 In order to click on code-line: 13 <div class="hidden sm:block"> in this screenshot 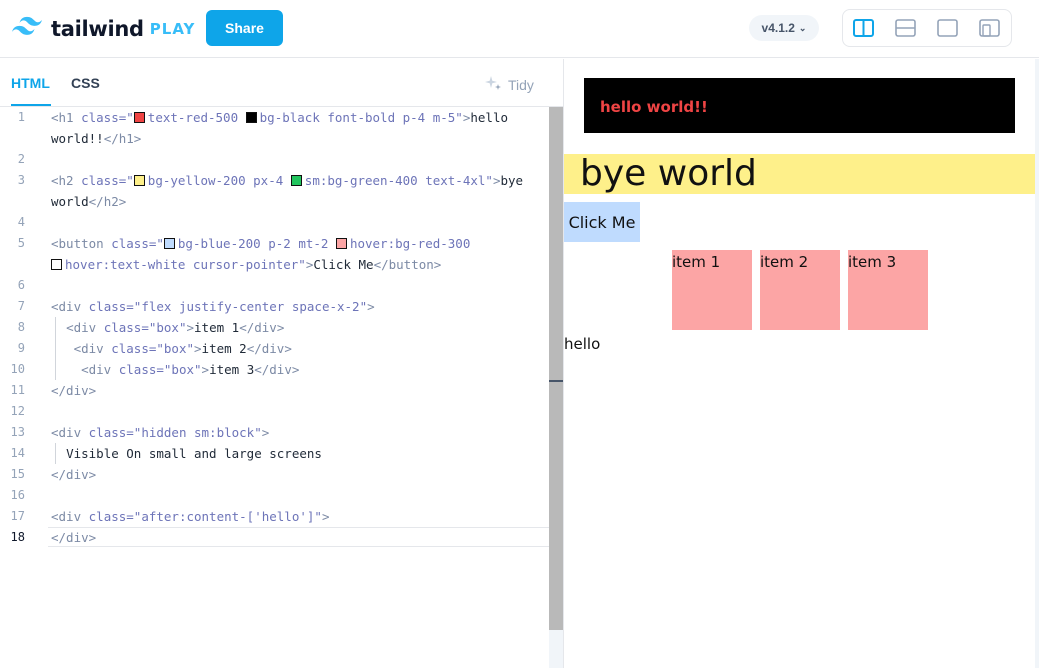, I will do `click(274, 432)`.